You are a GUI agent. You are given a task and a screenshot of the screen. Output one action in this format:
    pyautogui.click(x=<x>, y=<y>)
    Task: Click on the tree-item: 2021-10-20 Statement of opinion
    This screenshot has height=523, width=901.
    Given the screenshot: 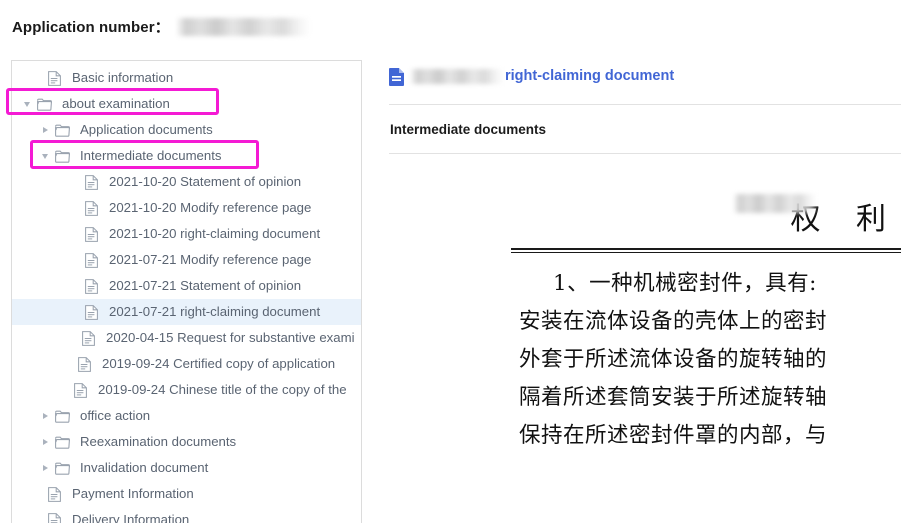 What is the action you would take?
    pyautogui.click(x=186, y=182)
    